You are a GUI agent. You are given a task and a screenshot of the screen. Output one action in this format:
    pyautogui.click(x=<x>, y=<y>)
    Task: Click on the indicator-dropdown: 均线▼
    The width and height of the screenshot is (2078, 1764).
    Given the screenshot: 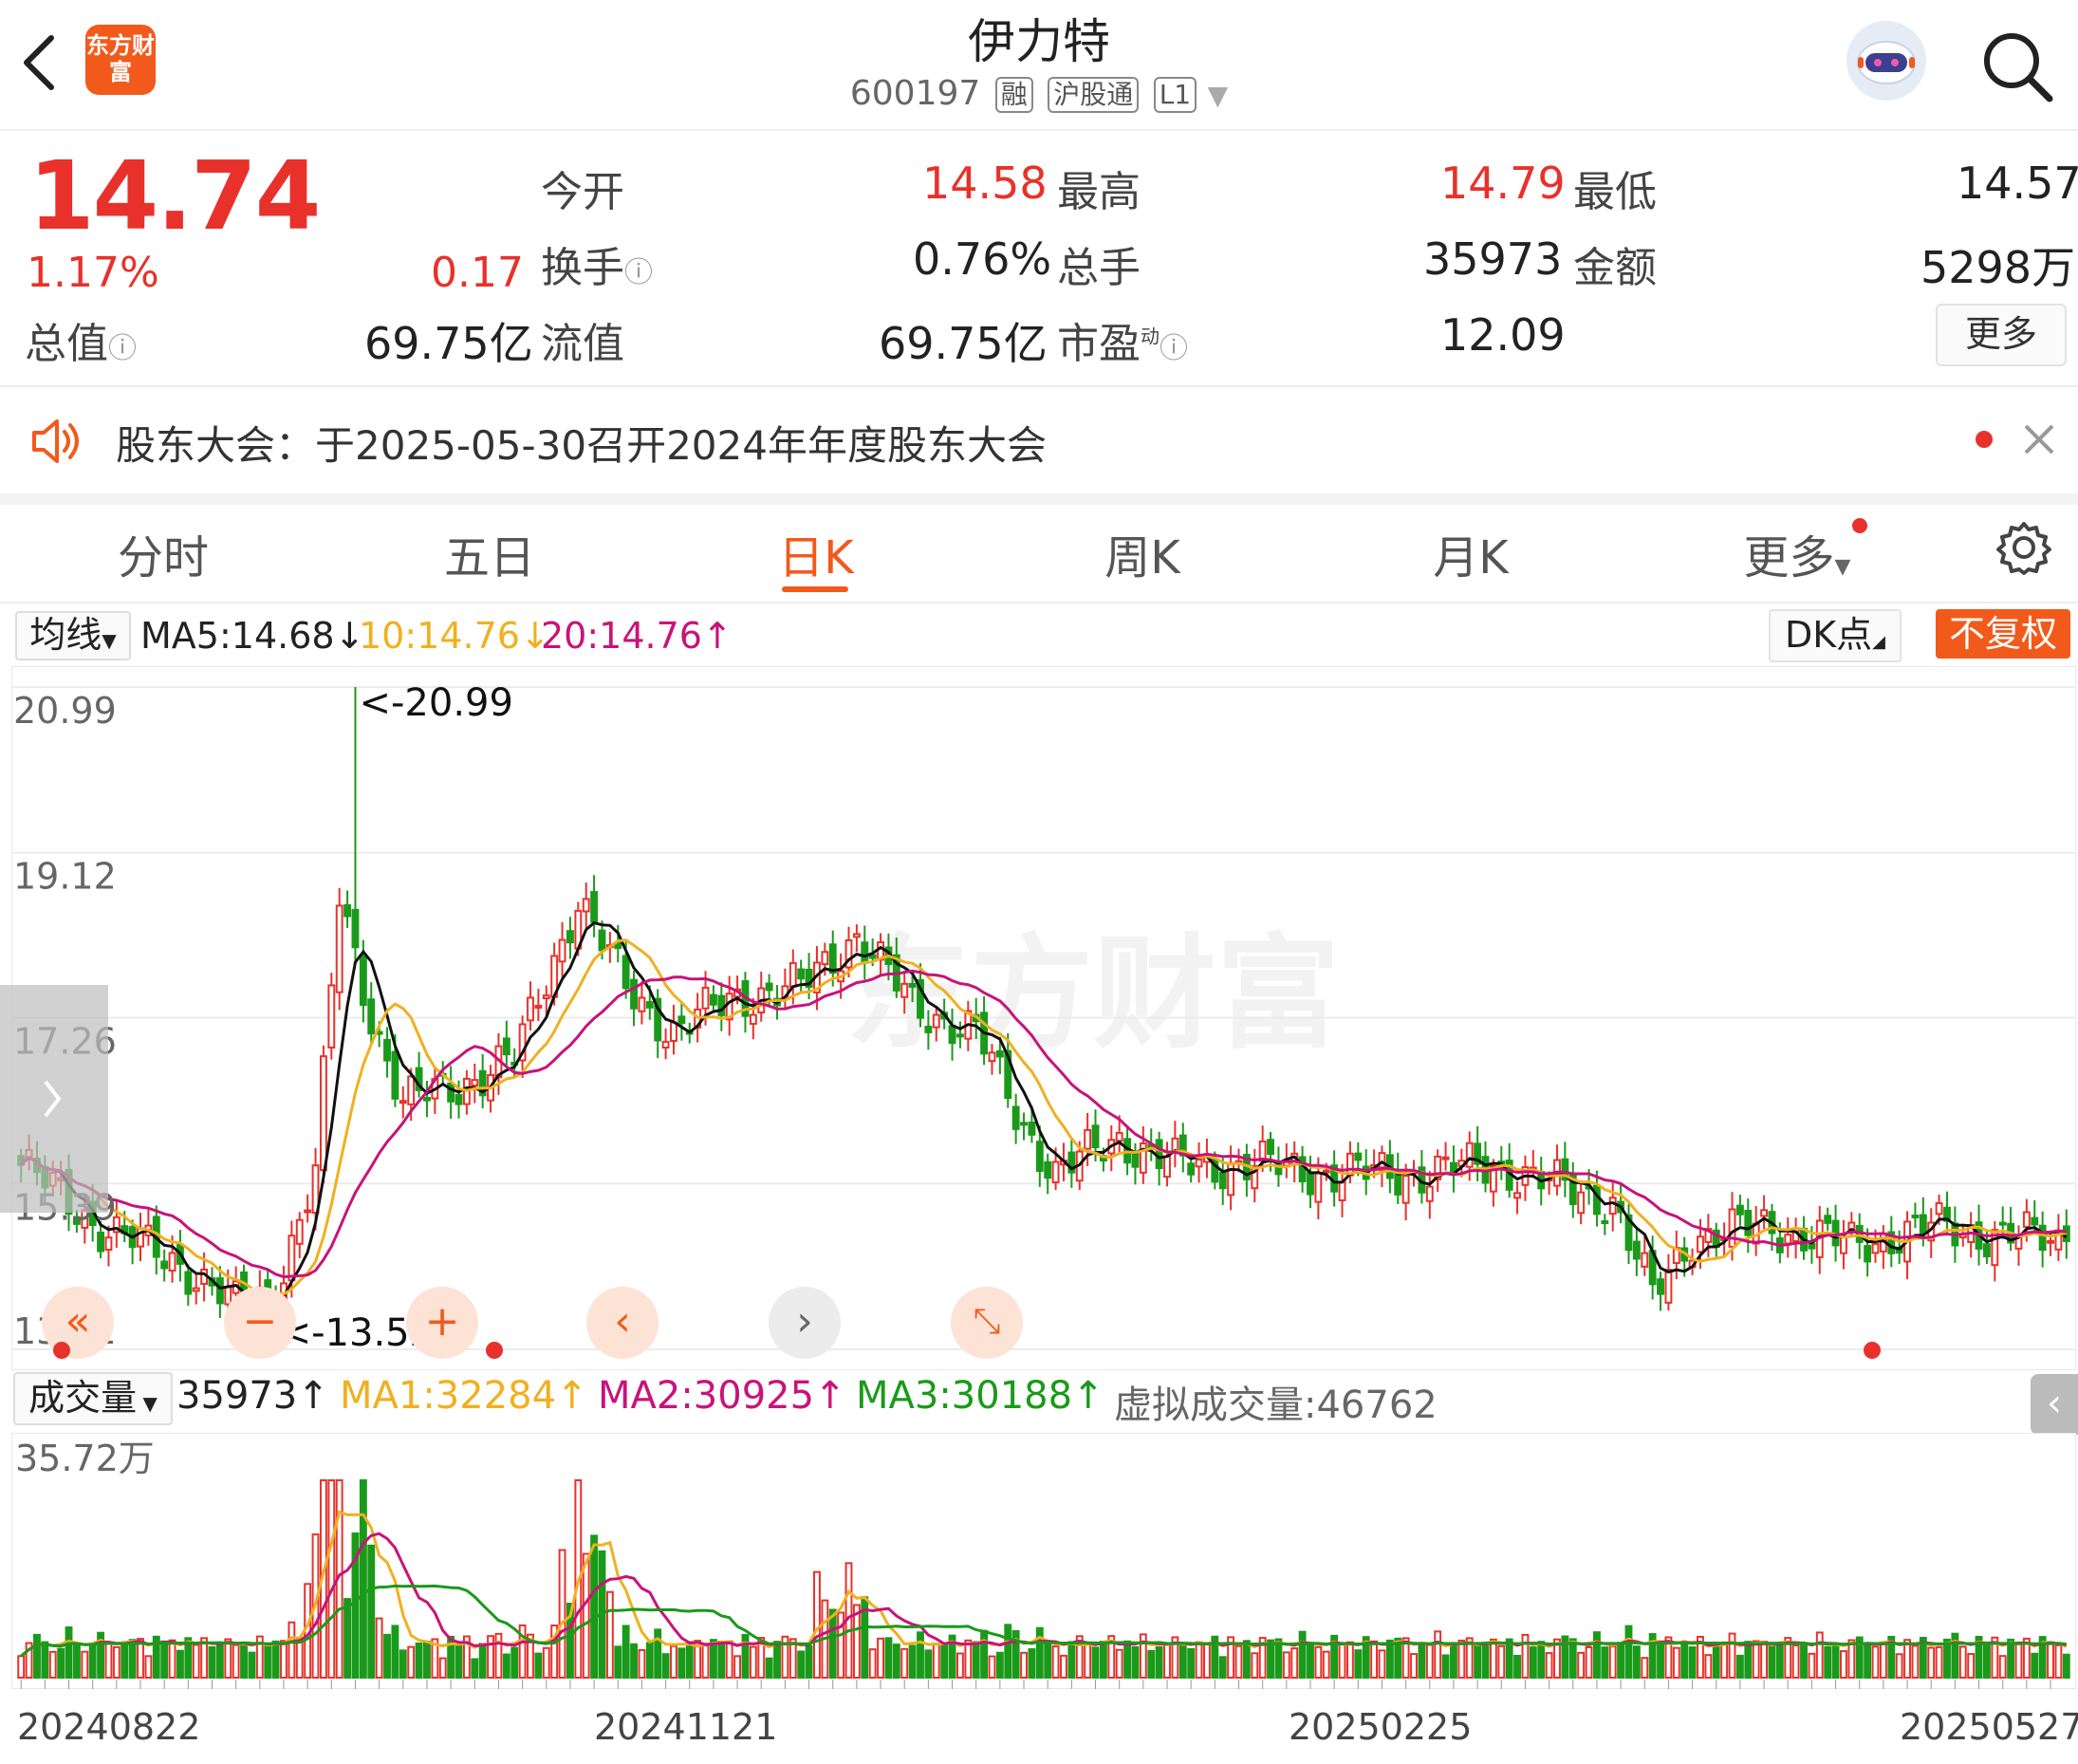 What is the action you would take?
    pyautogui.click(x=73, y=635)
    